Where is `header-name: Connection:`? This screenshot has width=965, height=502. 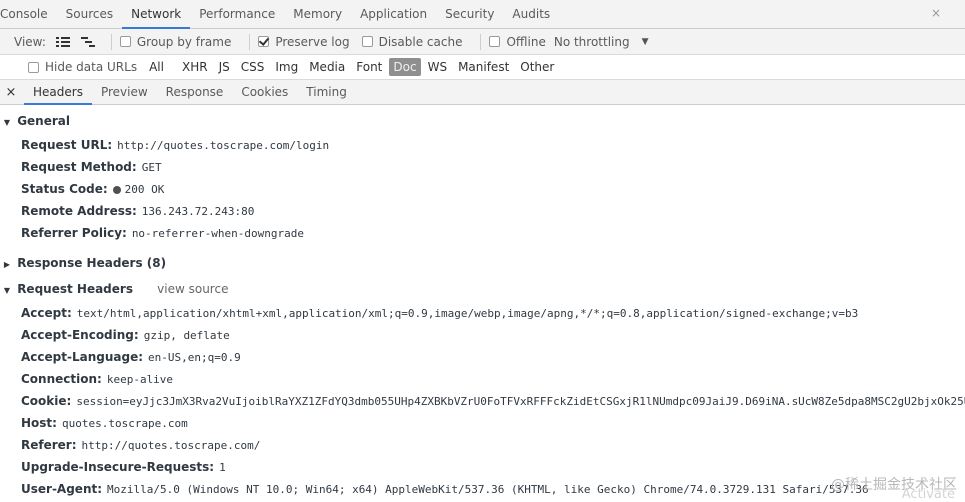 header-name: Connection: is located at coordinates (61, 379).